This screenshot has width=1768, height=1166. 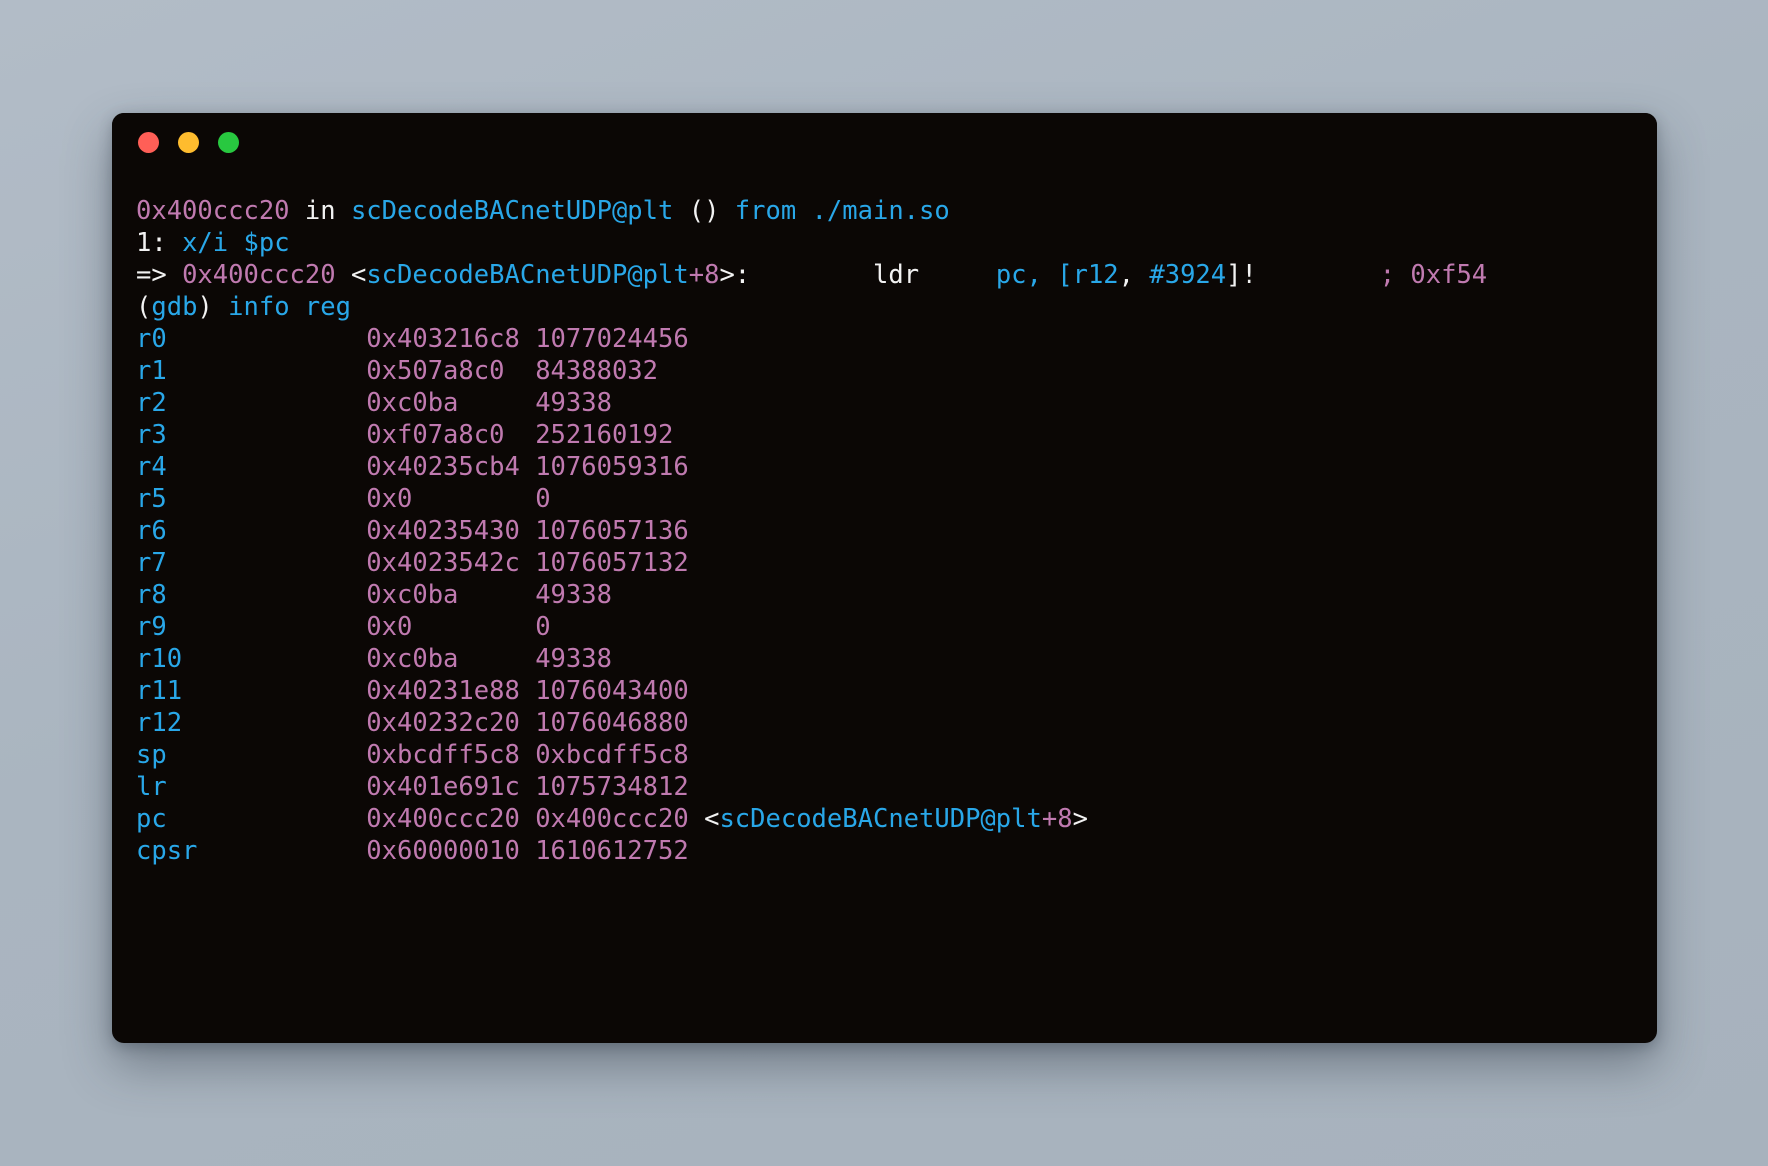 I want to click on disasm-operand-prefix: pc, [, so click(x=1034, y=275).